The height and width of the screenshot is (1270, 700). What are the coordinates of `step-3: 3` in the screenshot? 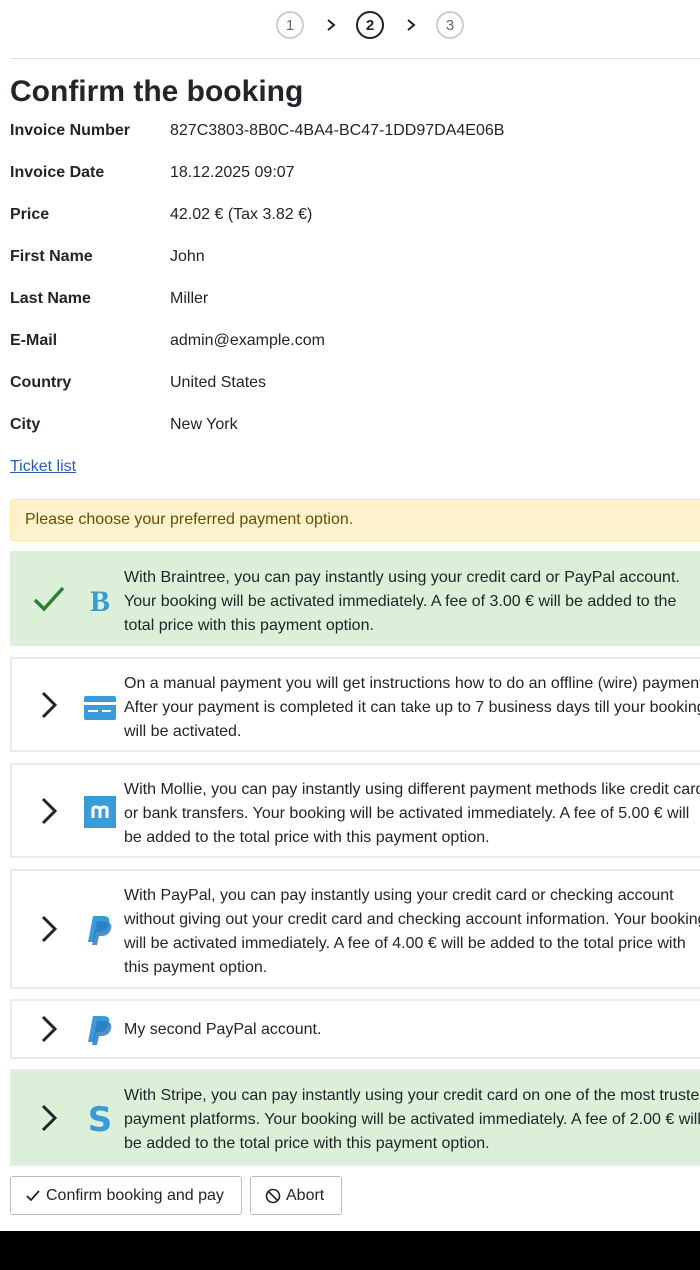 It's located at (450, 25).